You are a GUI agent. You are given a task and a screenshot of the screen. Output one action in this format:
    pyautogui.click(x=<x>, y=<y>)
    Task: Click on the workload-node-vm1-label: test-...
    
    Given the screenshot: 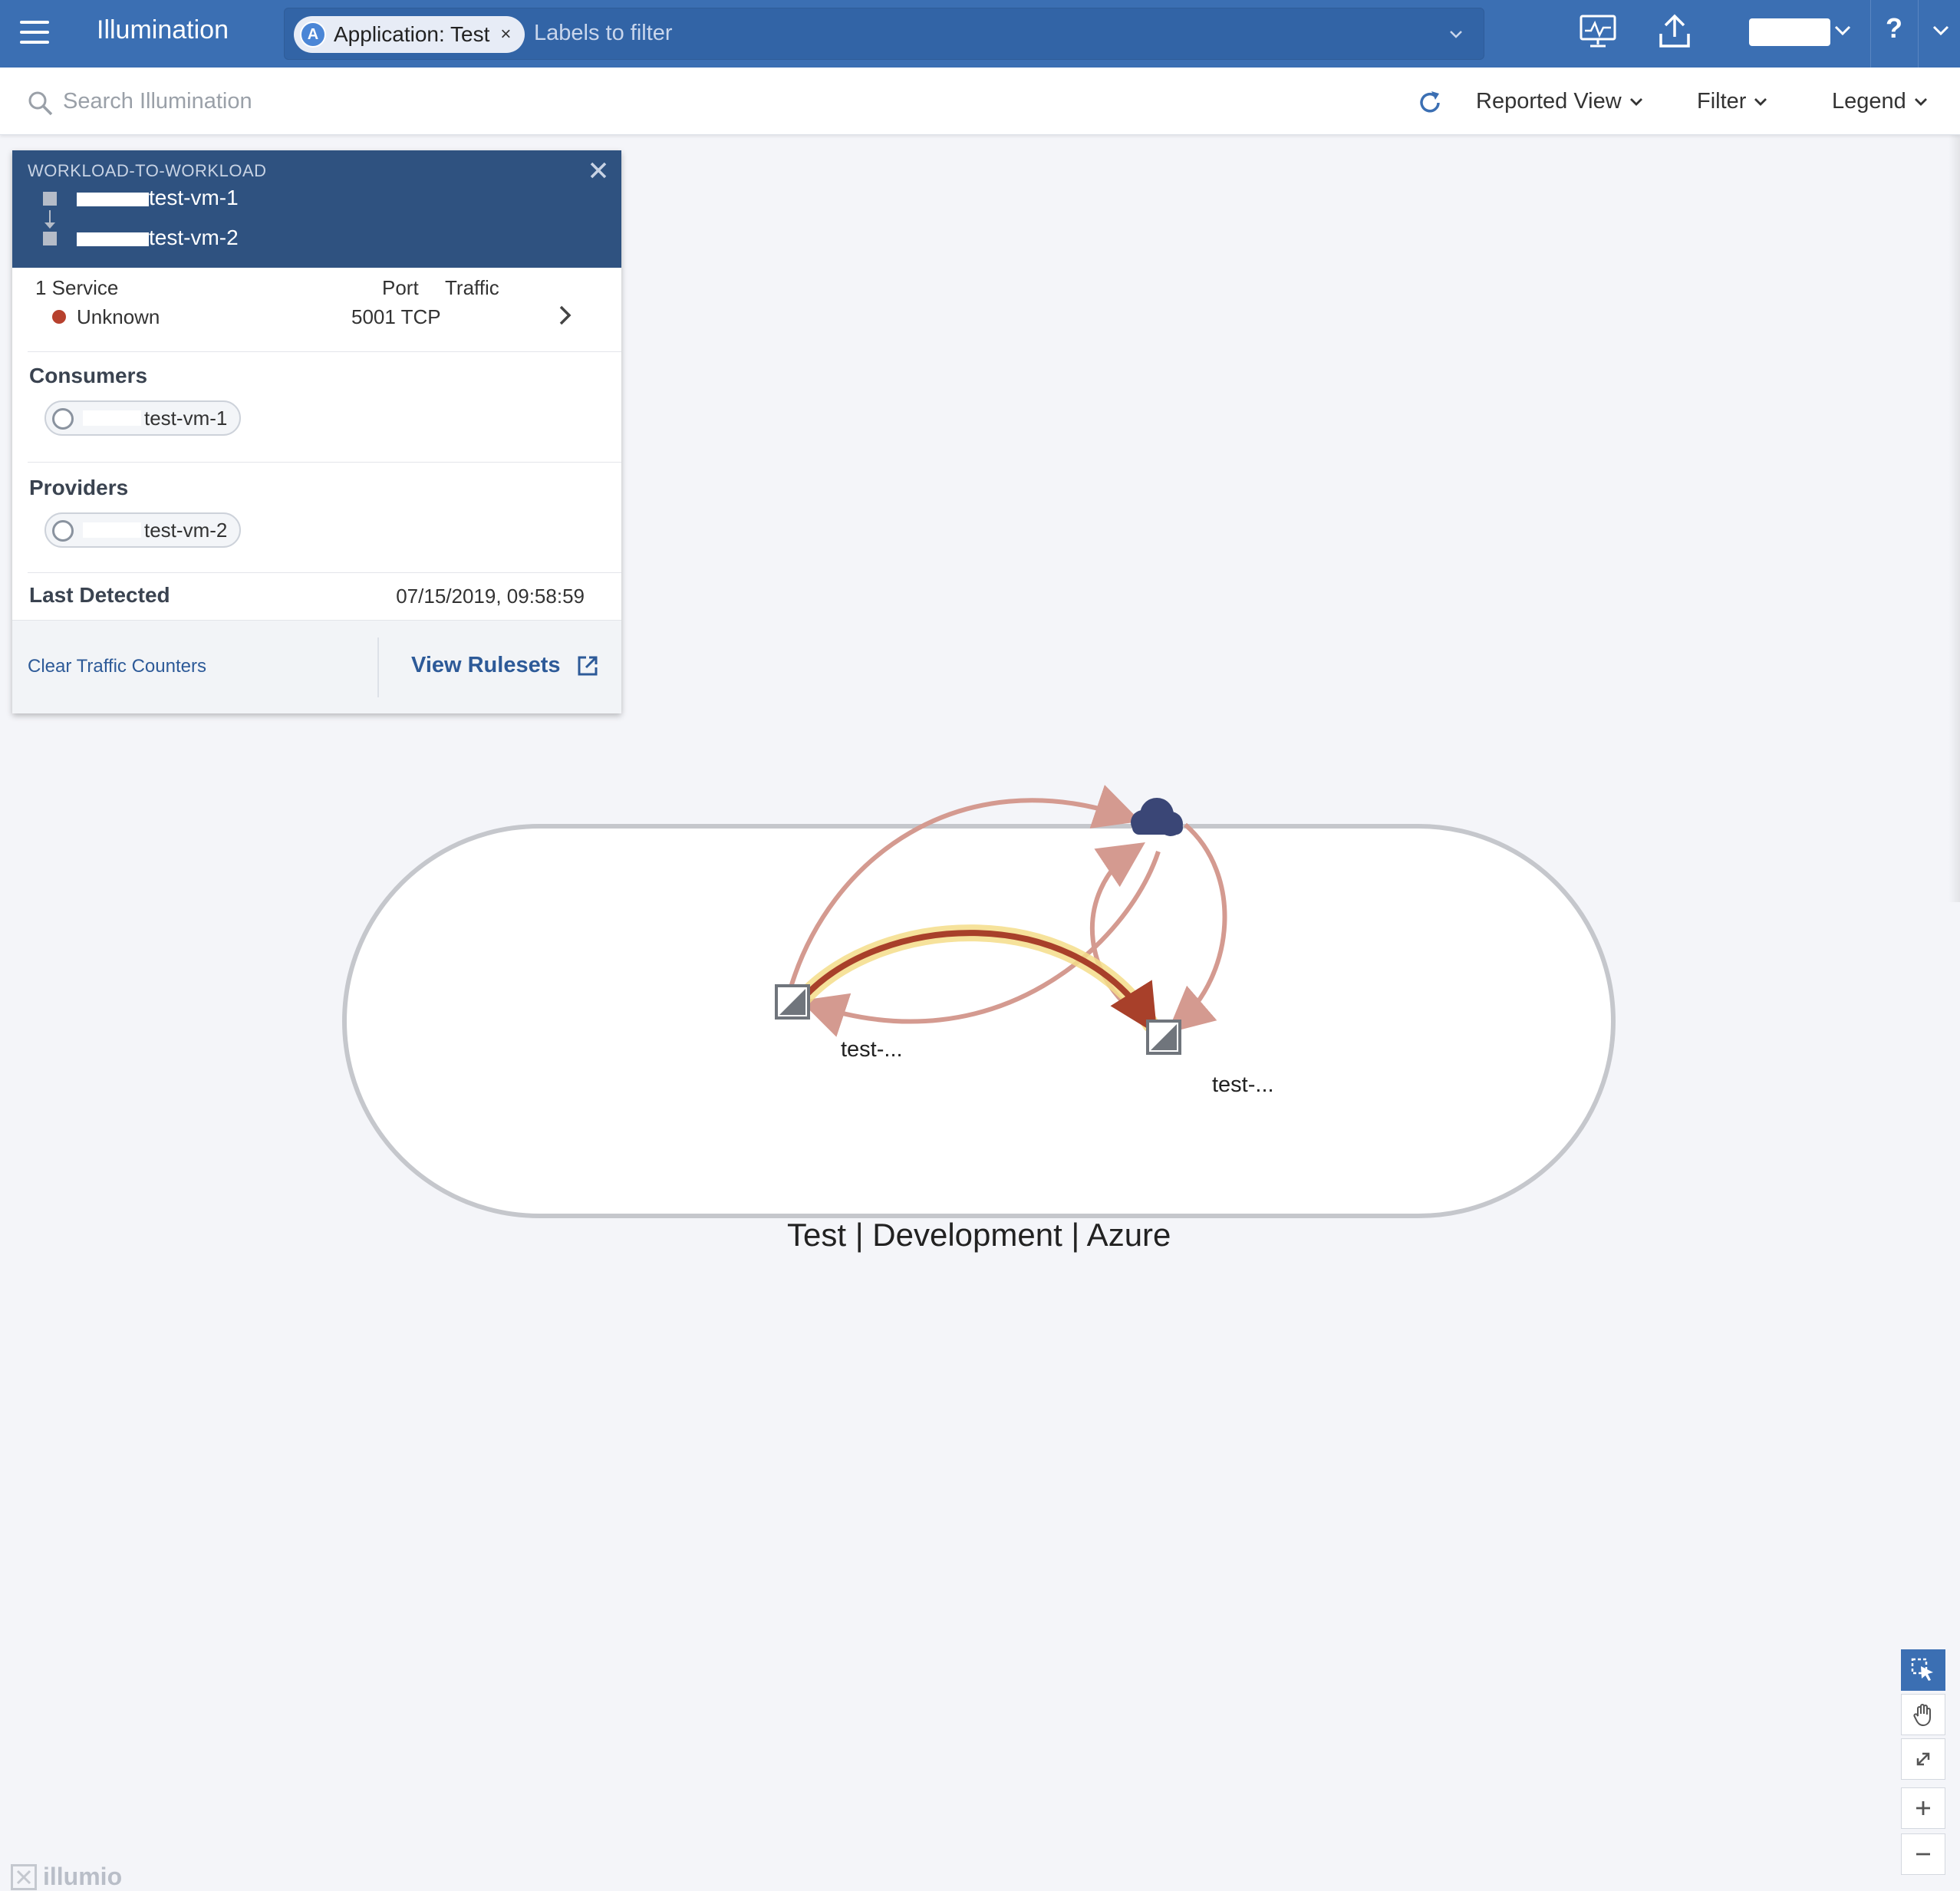 What is the action you would take?
    pyautogui.click(x=835, y=1049)
    